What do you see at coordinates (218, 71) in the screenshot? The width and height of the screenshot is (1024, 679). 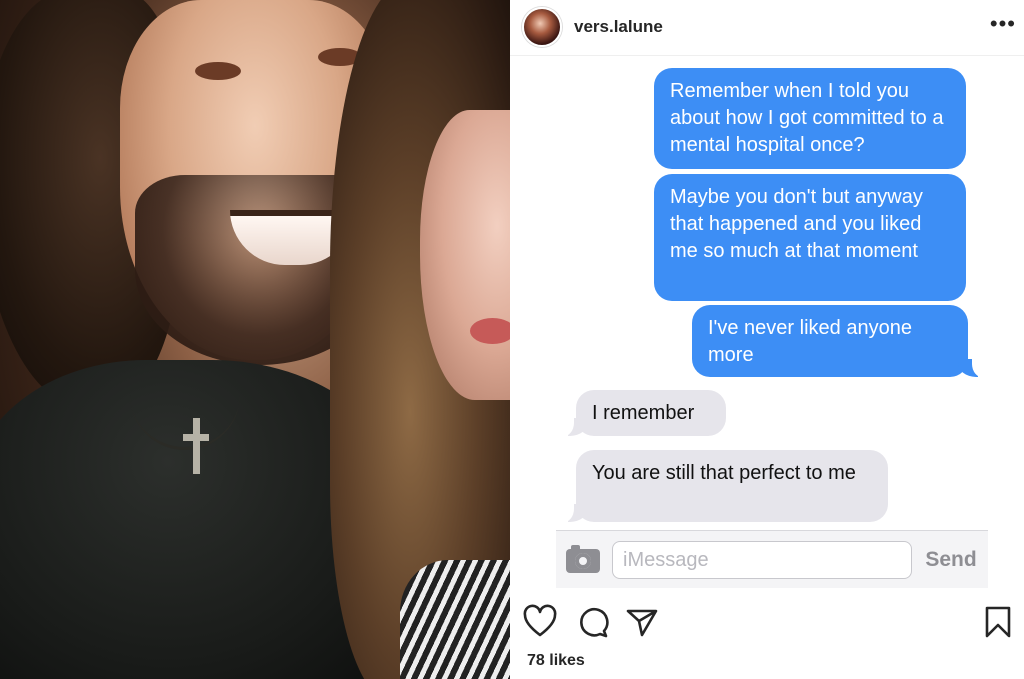 I see `photo-eye` at bounding box center [218, 71].